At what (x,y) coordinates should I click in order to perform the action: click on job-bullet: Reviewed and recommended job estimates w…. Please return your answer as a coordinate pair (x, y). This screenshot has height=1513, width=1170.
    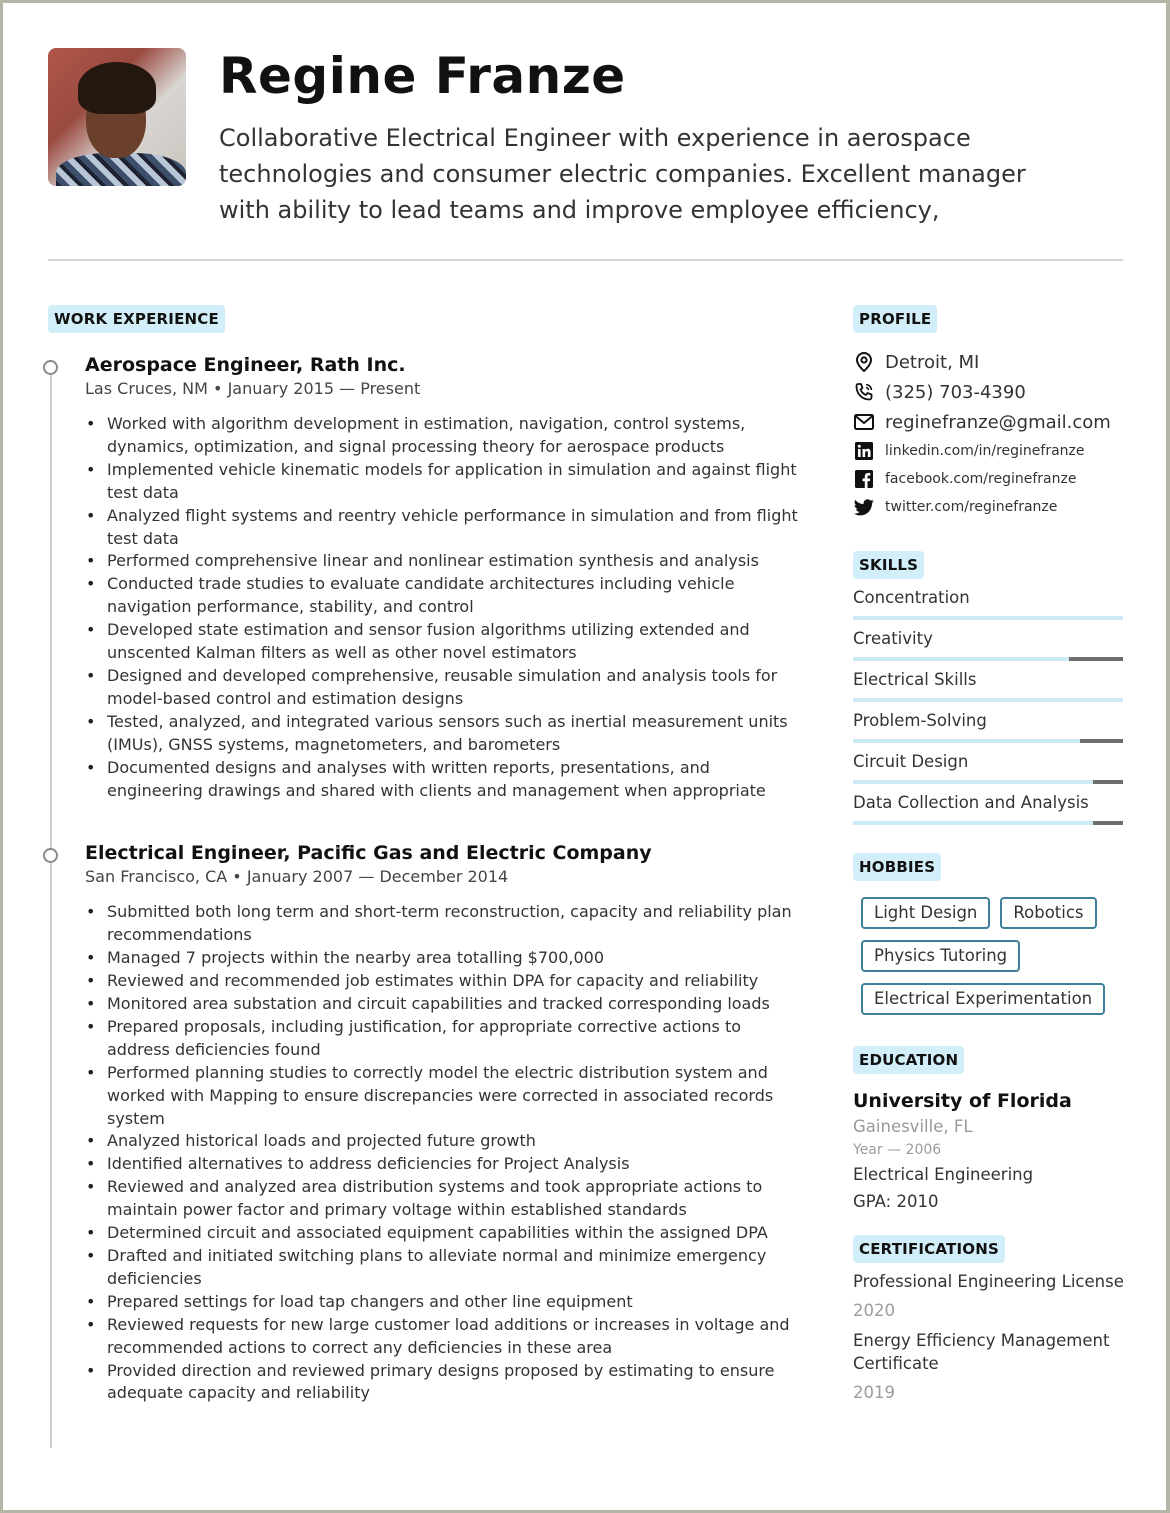
    Looking at the image, I should click on (447, 981).